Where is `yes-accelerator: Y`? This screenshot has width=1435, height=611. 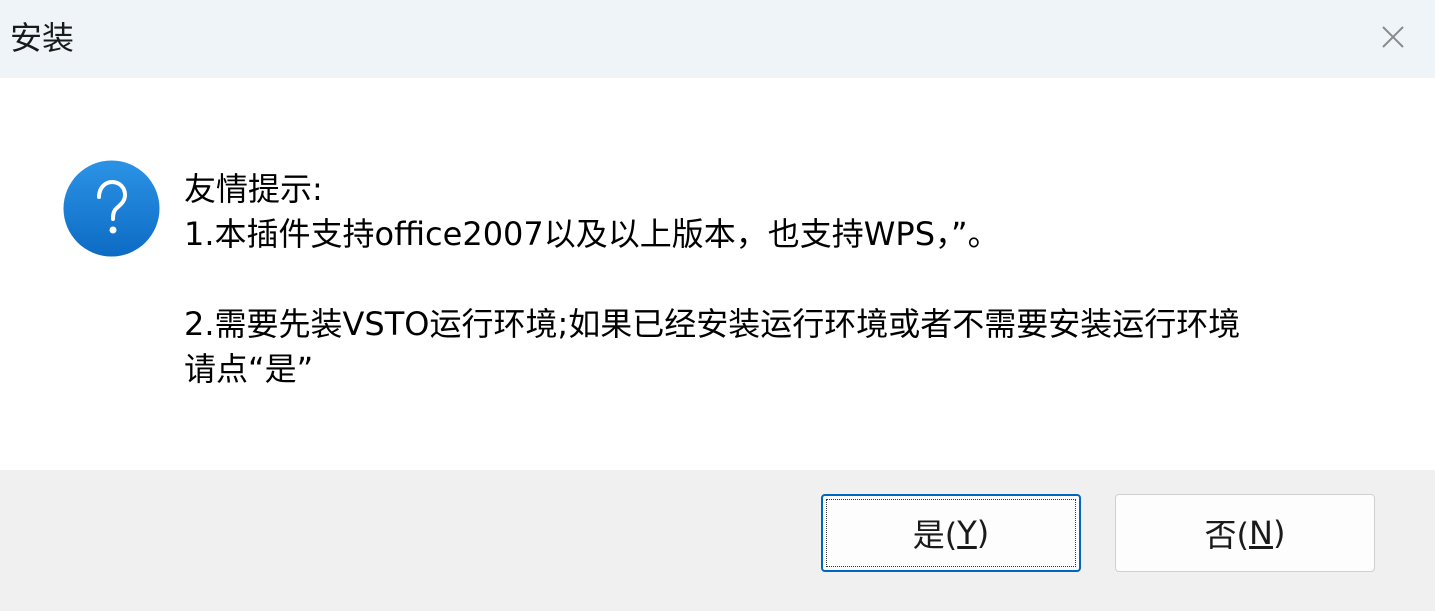 yes-accelerator: Y is located at coordinates (967, 533).